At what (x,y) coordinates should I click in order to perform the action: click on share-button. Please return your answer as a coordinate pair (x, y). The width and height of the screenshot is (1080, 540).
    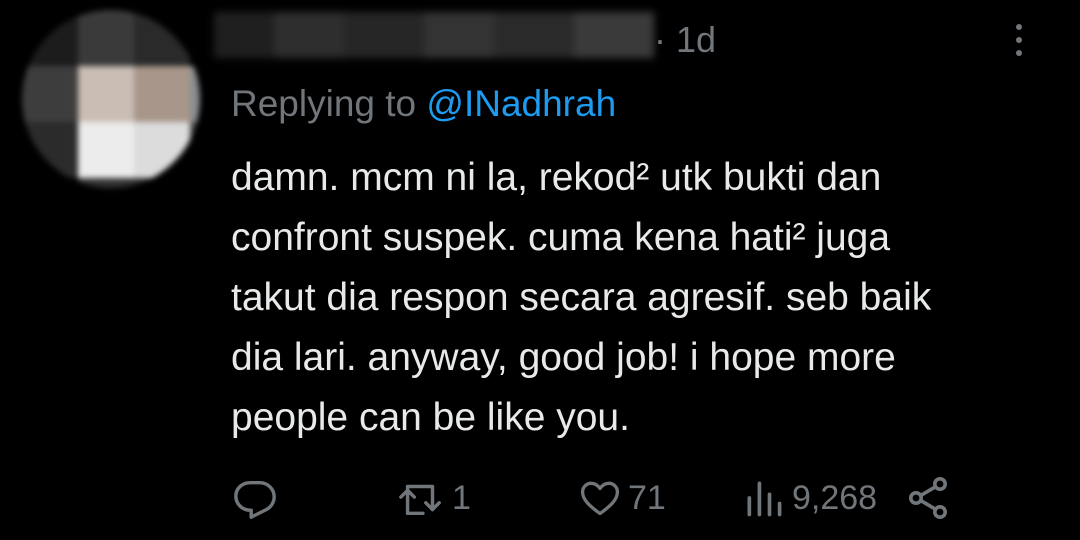
    Looking at the image, I should click on (928, 498).